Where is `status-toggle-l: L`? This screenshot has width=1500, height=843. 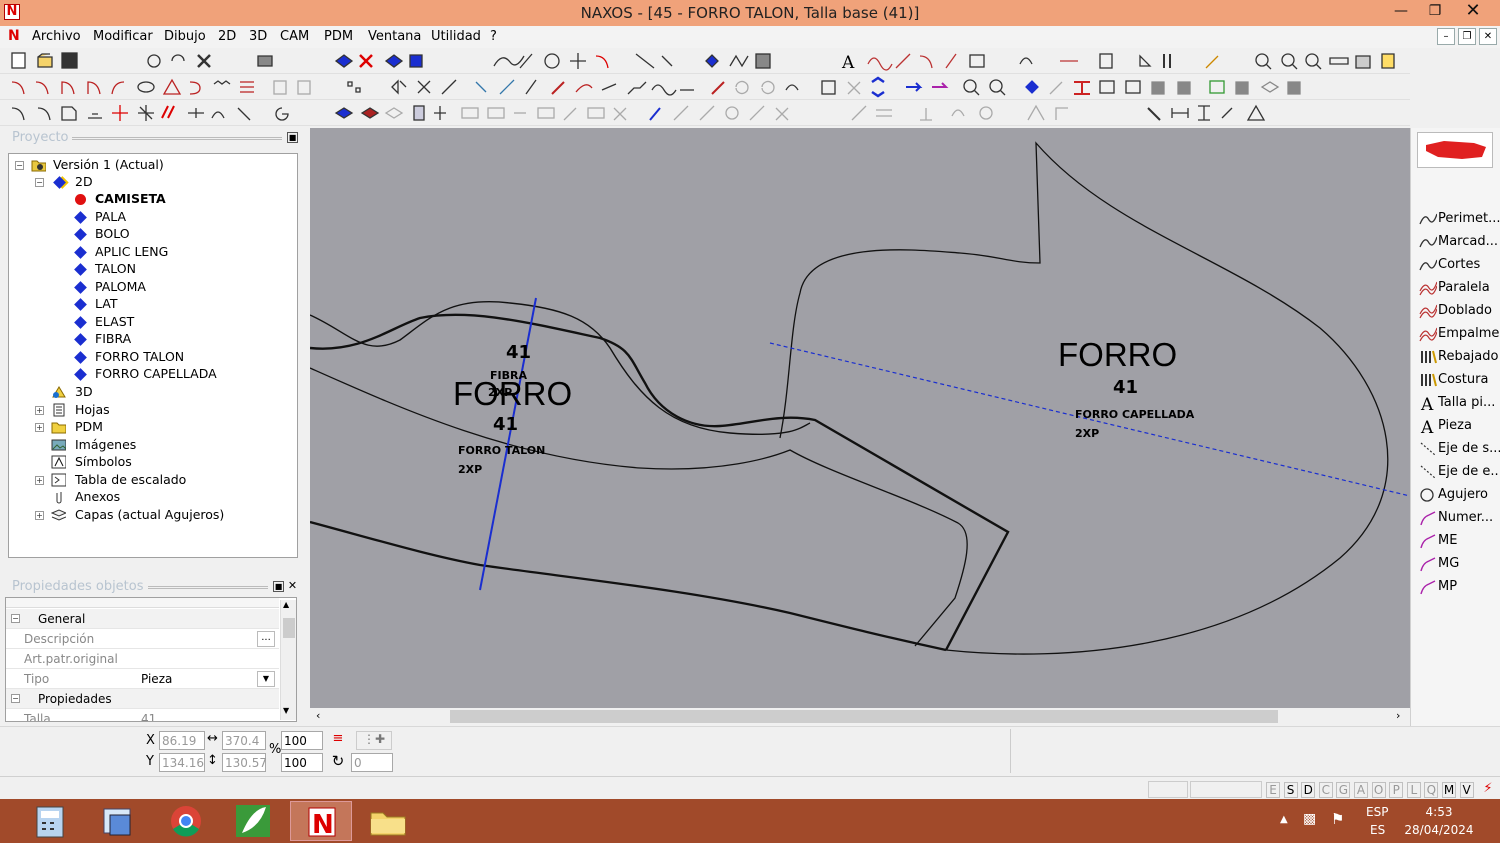 status-toggle-l: L is located at coordinates (1413, 790).